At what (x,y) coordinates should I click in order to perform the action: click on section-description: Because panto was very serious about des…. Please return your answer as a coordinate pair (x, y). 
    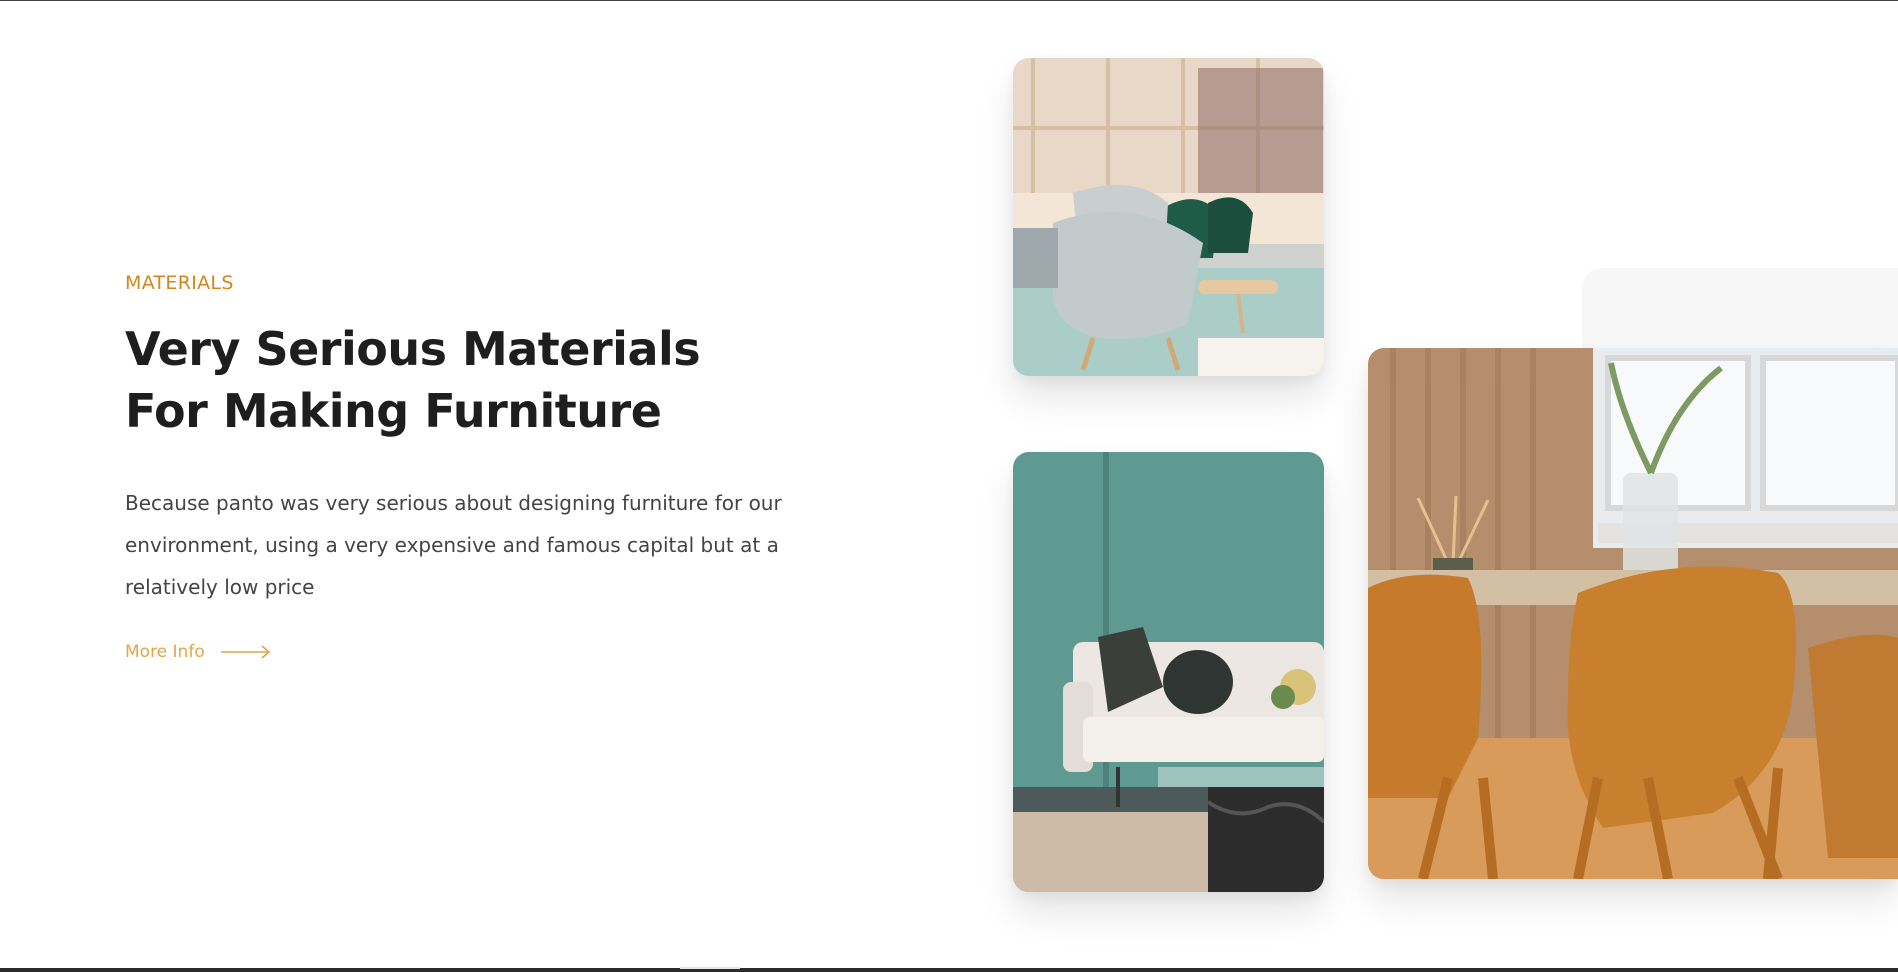
    Looking at the image, I should click on (453, 545).